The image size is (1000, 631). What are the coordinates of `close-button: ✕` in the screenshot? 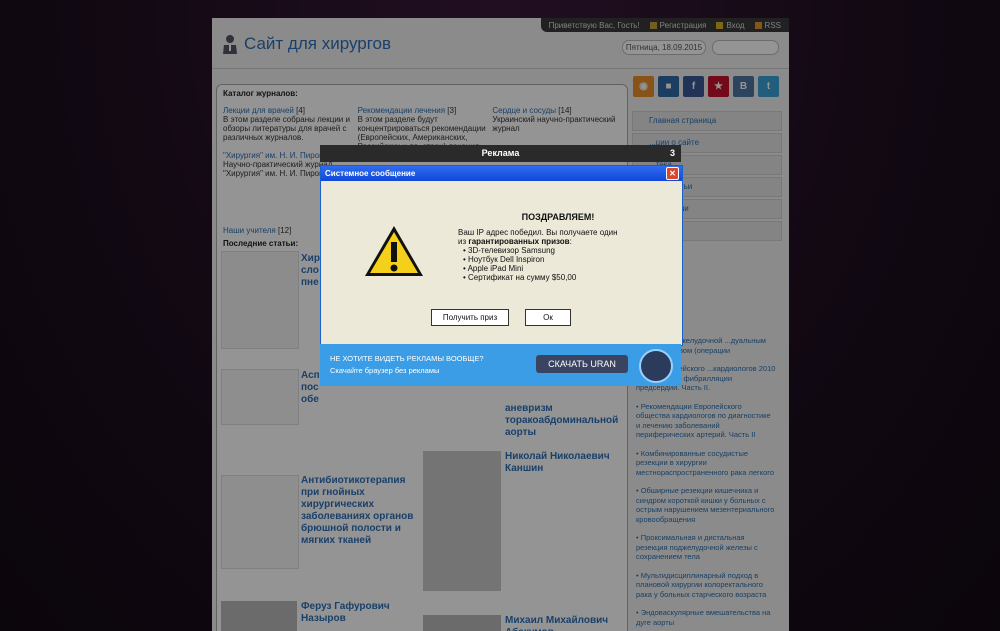 It's located at (672, 173).